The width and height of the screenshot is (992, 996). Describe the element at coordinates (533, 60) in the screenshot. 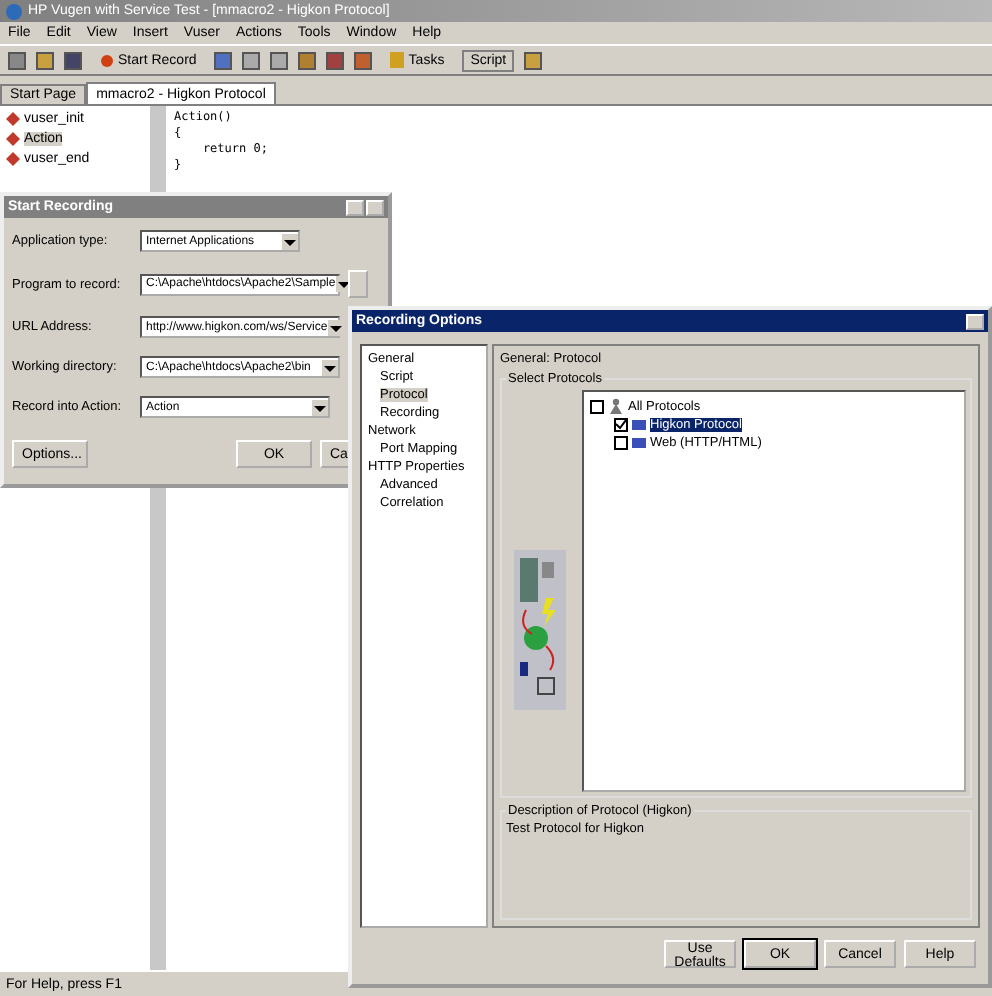

I see `toolbar-icon` at that location.